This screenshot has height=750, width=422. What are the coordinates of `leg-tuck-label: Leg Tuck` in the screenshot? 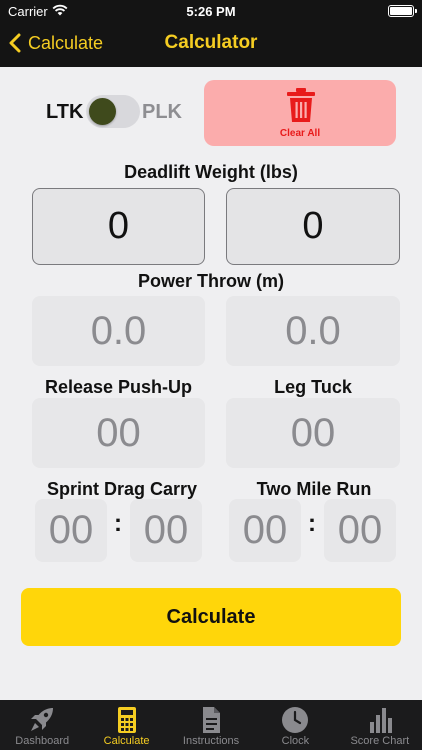 It's located at (313, 387).